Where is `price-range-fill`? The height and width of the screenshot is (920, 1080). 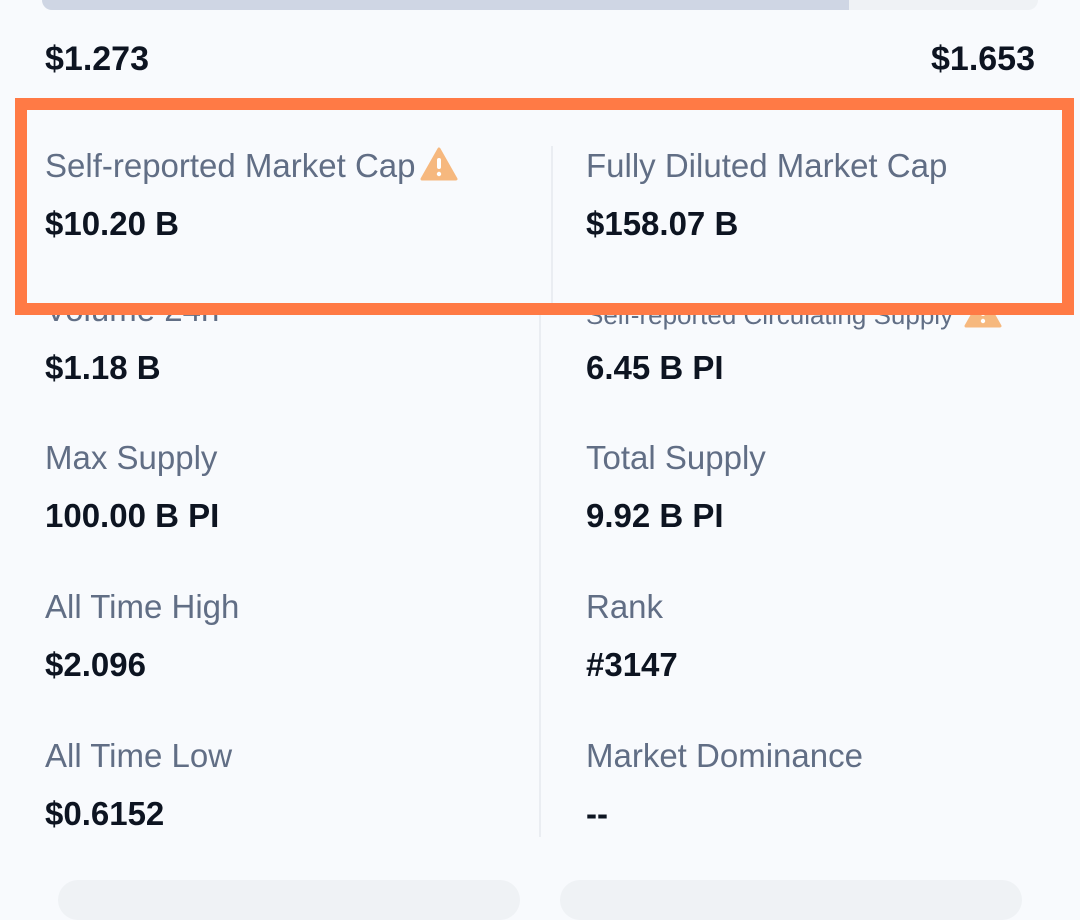 price-range-fill is located at coordinates (445, 5).